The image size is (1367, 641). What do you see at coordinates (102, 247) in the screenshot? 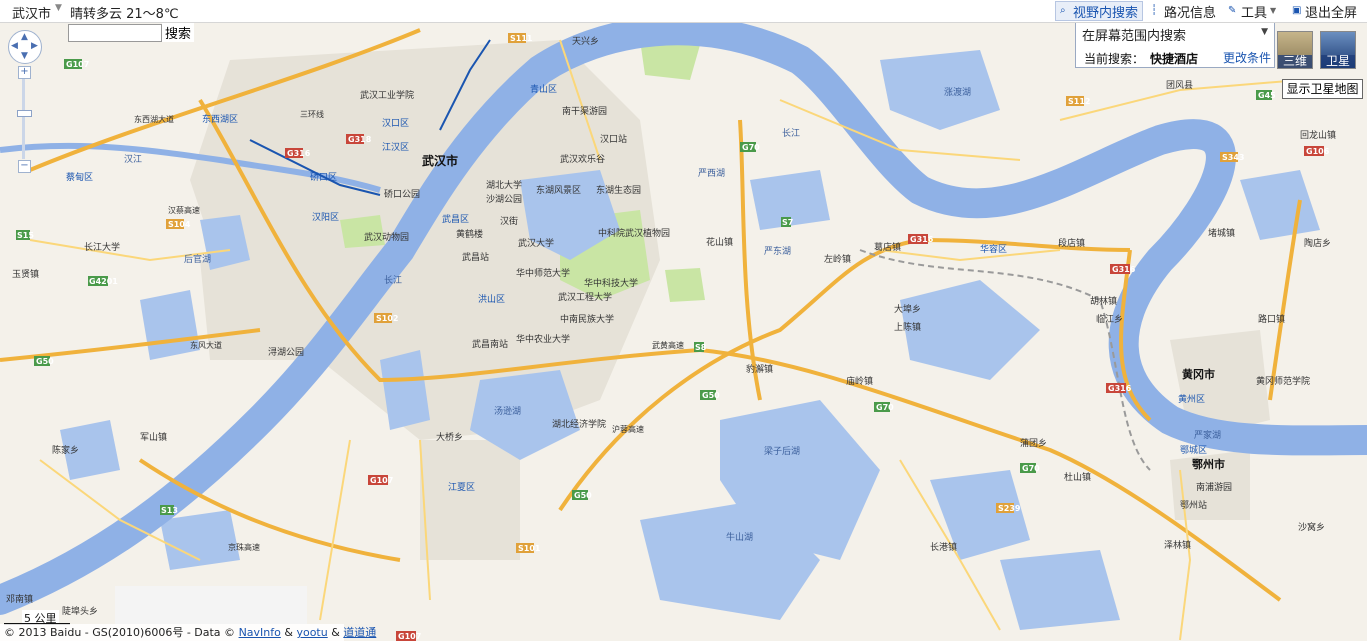
I see `label-changjiang-univ: 长江大学` at bounding box center [102, 247].